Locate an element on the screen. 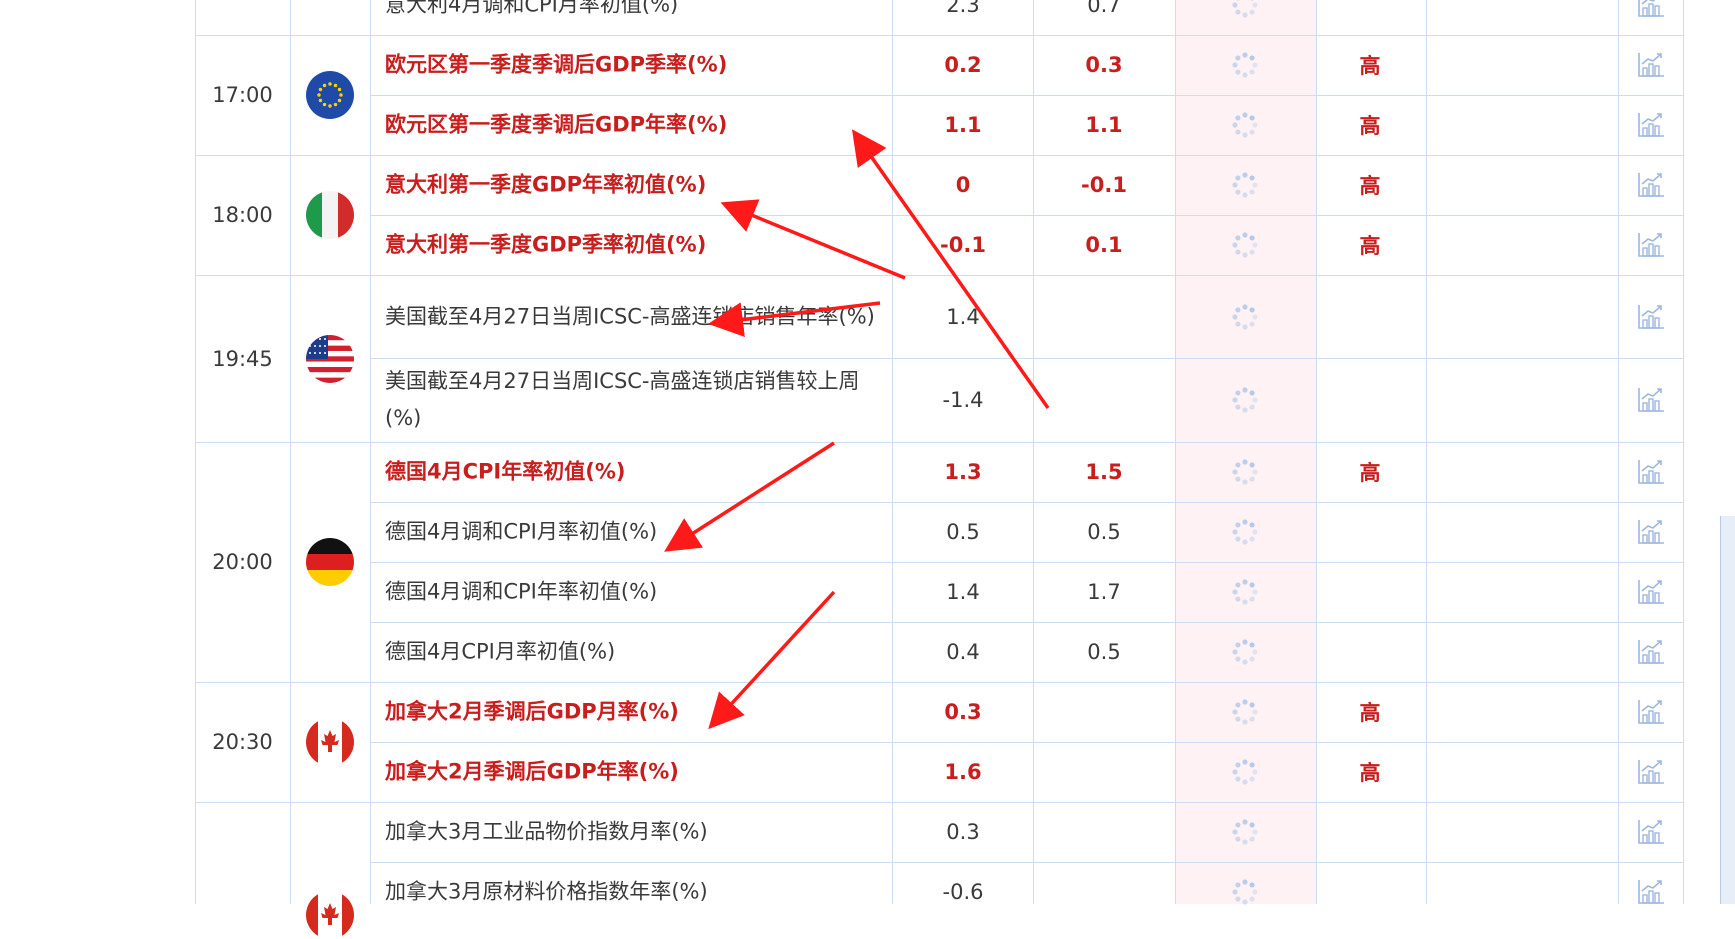  event-name: 美国截至4月27日当周ICSC-高盛连锁店销售较上周(%) is located at coordinates (622, 399).